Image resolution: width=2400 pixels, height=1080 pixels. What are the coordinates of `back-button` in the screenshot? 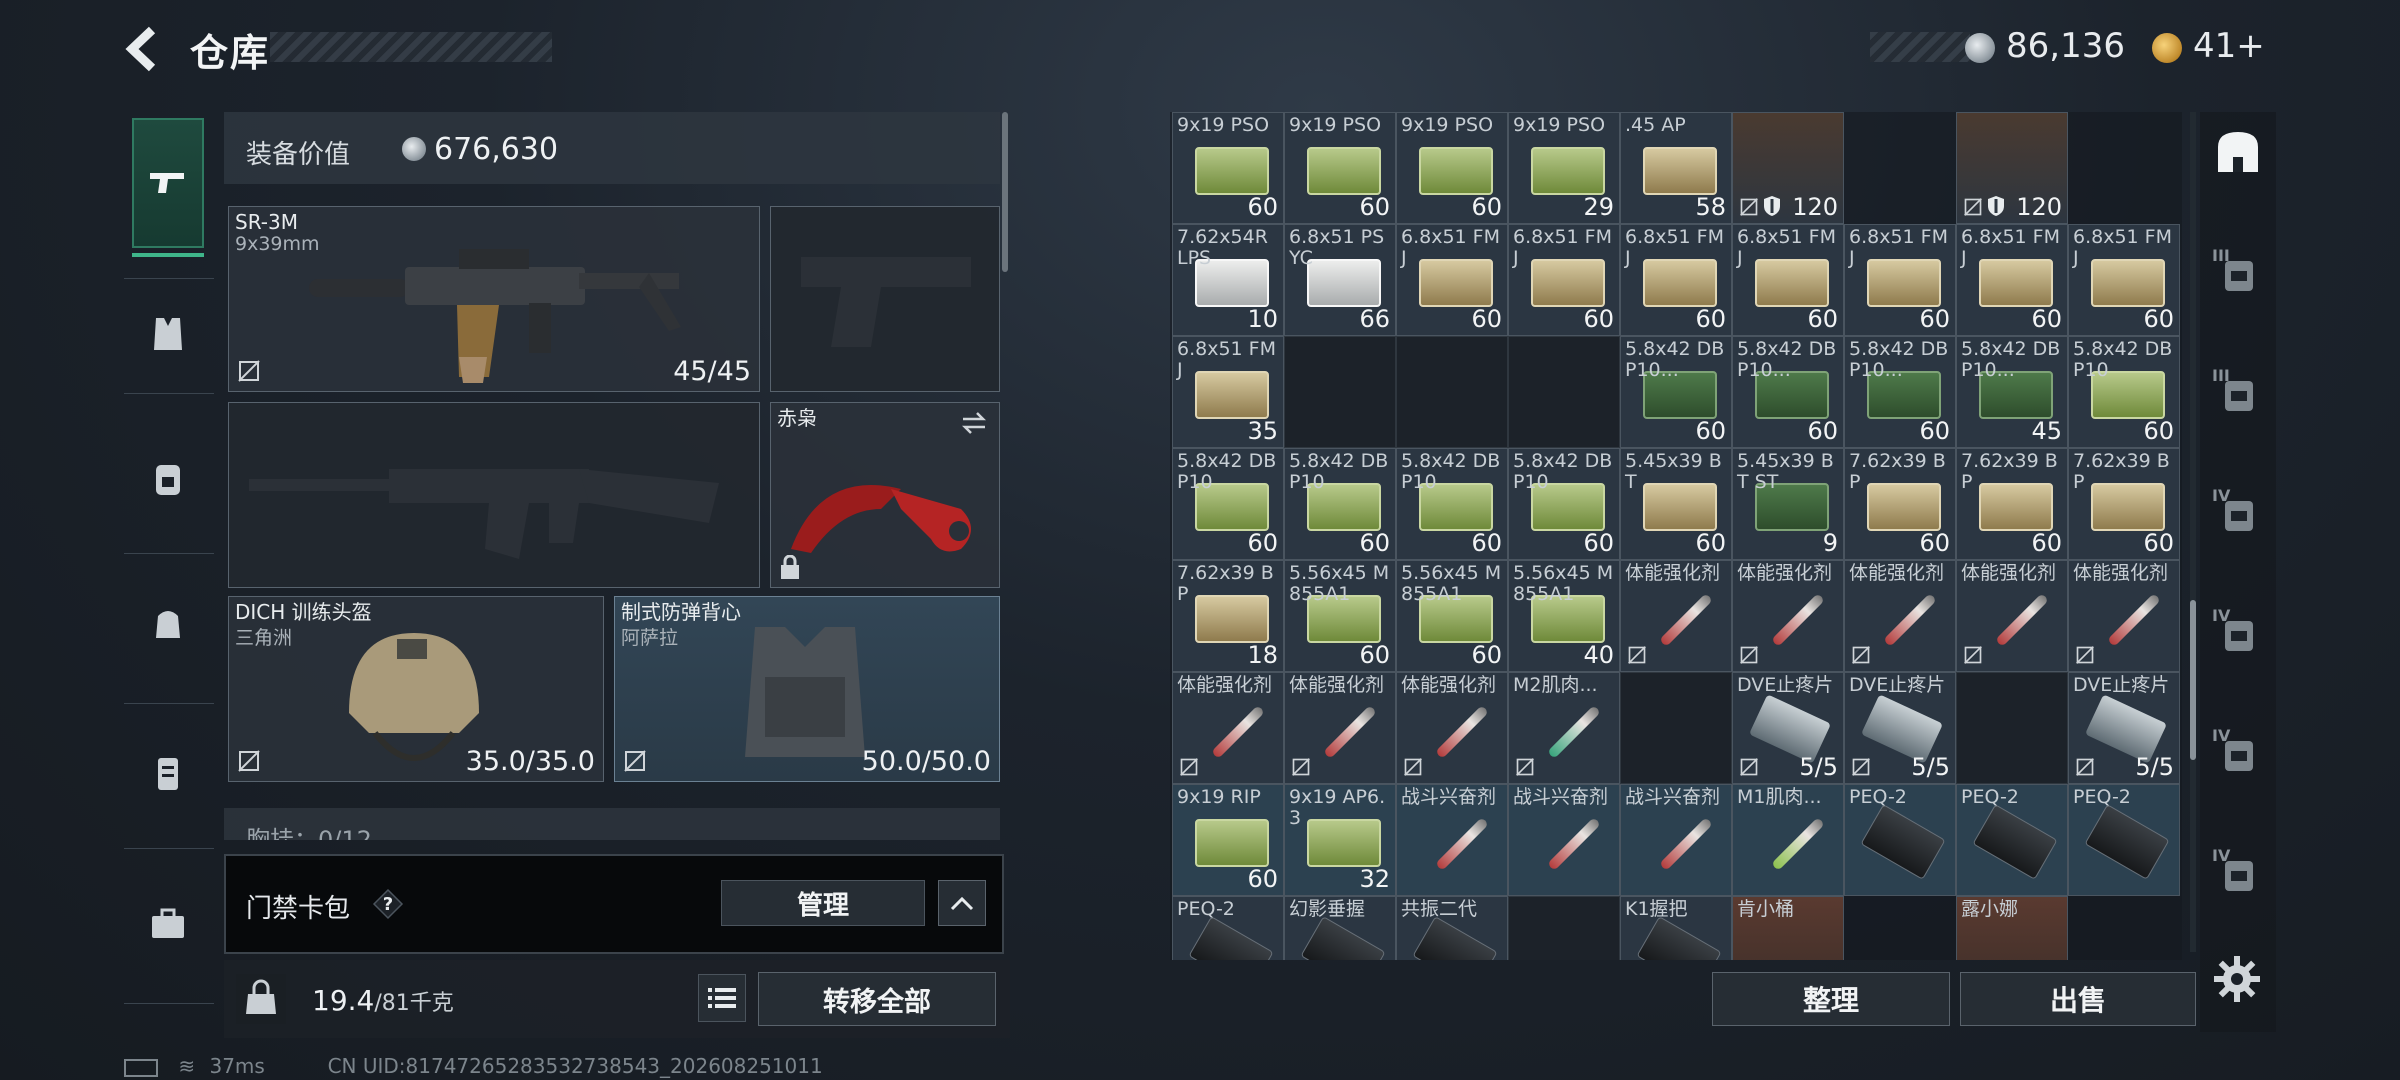 It's located at (143, 49).